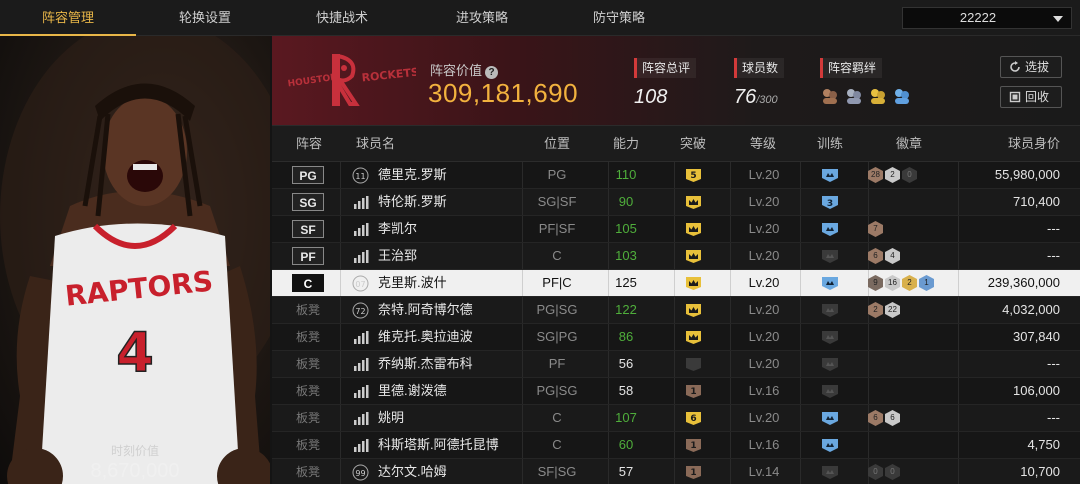  What do you see at coordinates (391, 418) in the screenshot?
I see `player-name: 姚明` at bounding box center [391, 418].